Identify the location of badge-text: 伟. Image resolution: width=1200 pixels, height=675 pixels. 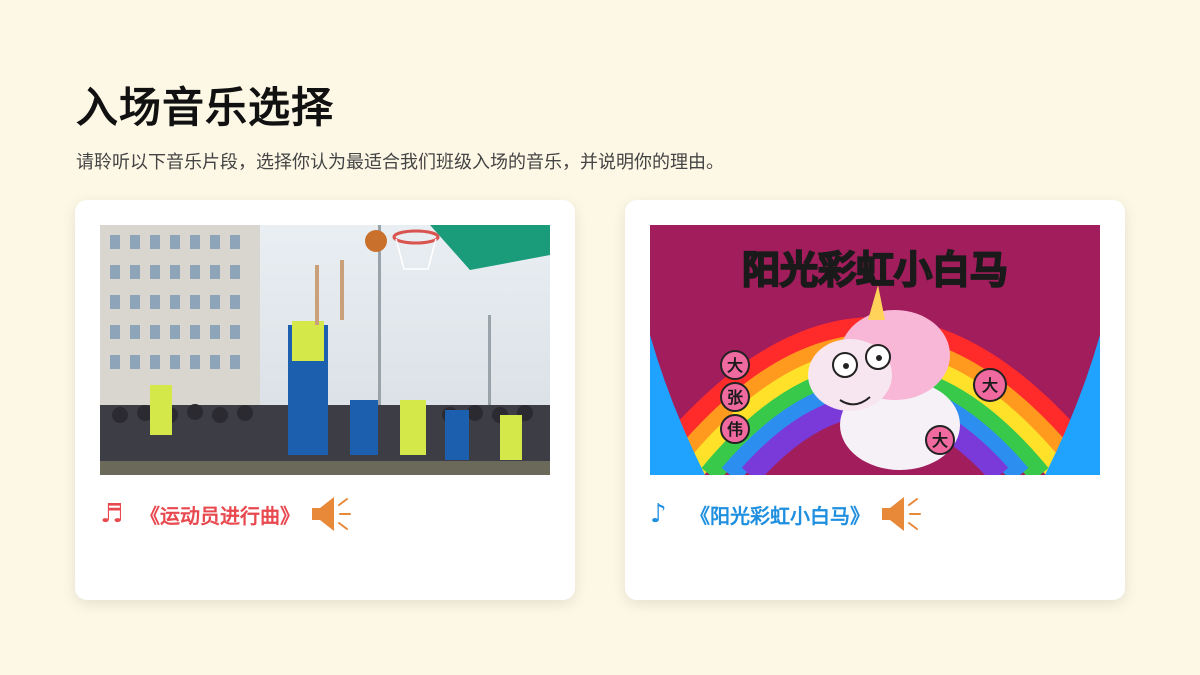
(735, 429).